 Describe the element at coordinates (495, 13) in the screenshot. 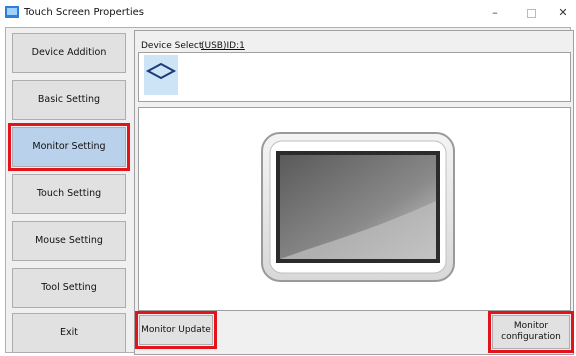

I see `minimize-button: –` at that location.